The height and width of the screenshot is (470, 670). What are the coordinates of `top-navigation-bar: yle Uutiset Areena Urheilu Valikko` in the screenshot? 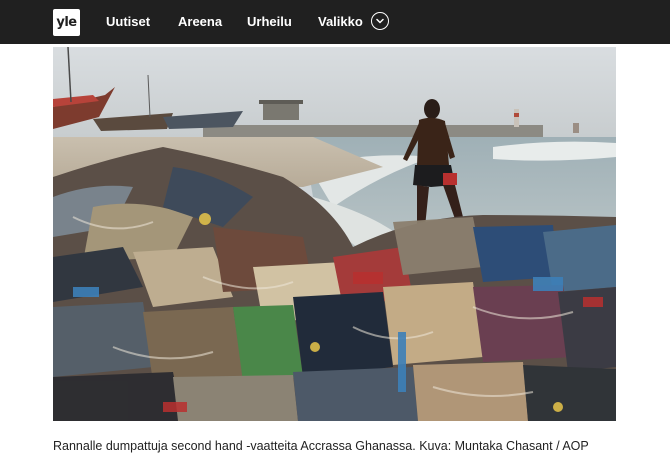 It's located at (335, 22).